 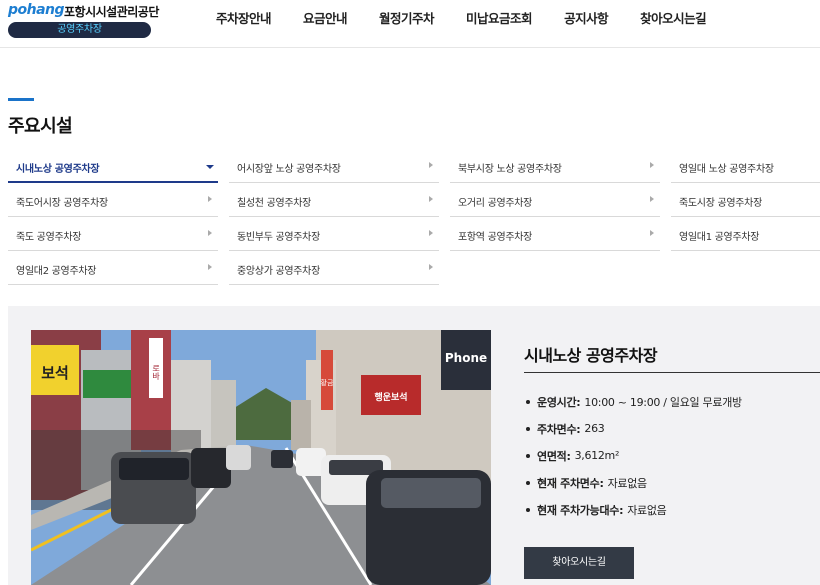 What do you see at coordinates (113, 235) in the screenshot?
I see `facility-item: 죽도 공영주차장` at bounding box center [113, 235].